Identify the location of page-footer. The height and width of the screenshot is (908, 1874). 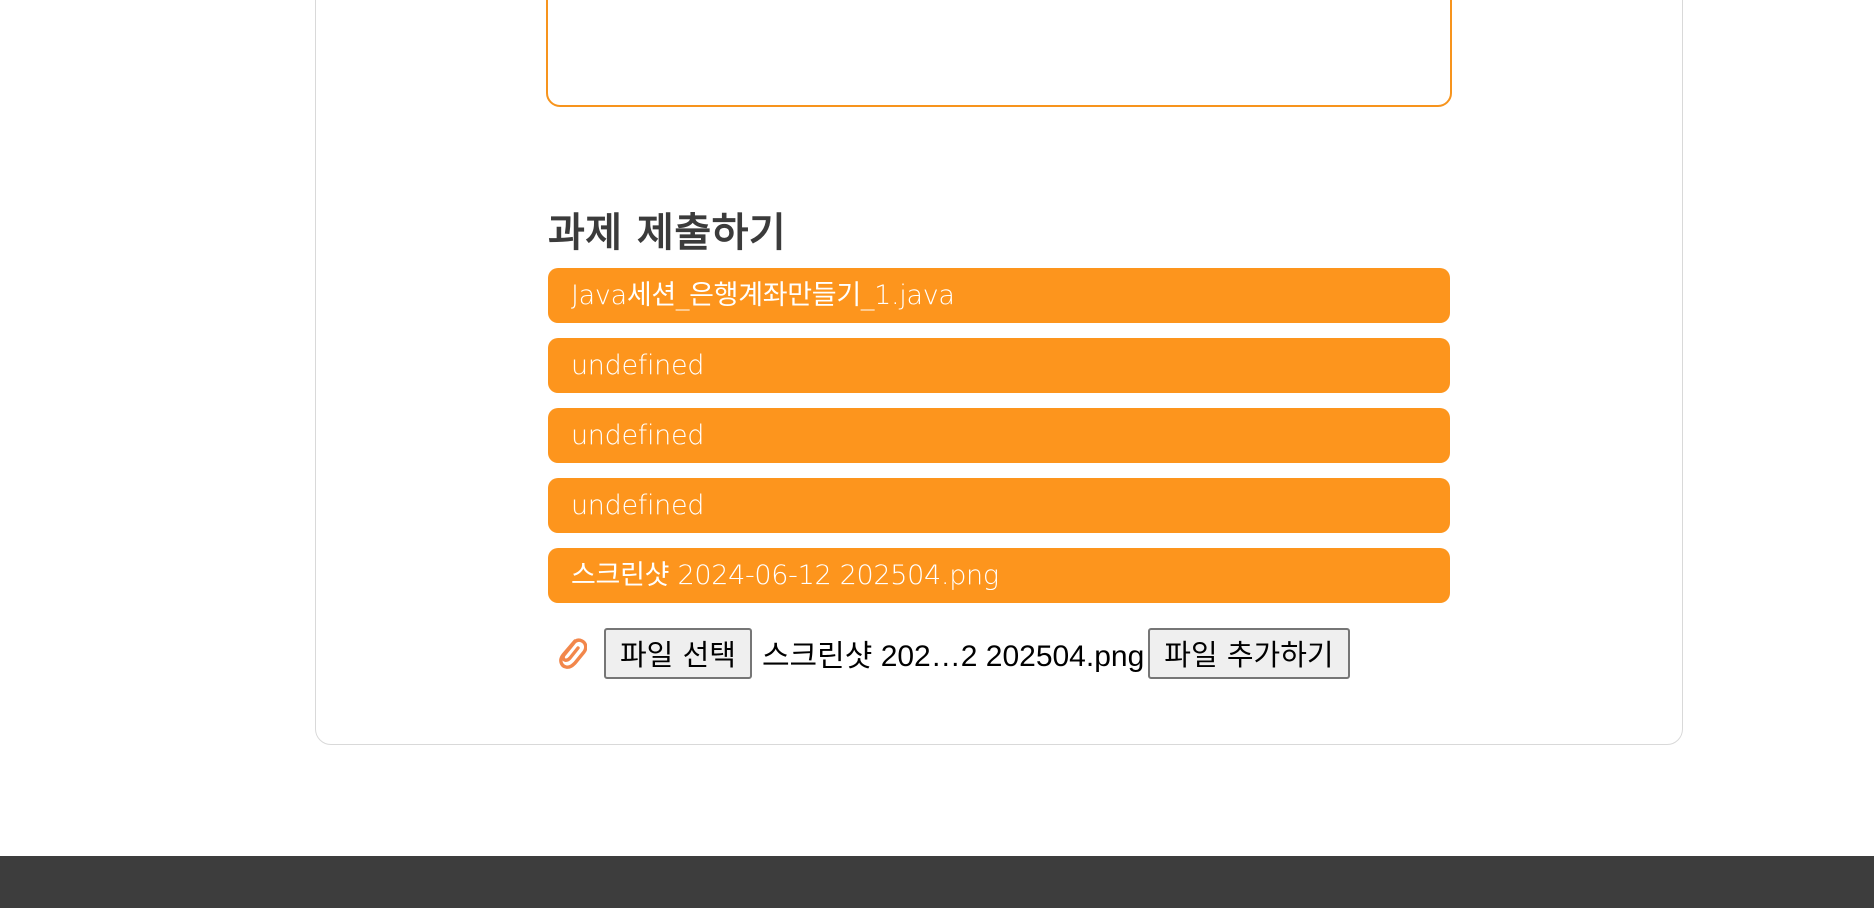
(937, 882).